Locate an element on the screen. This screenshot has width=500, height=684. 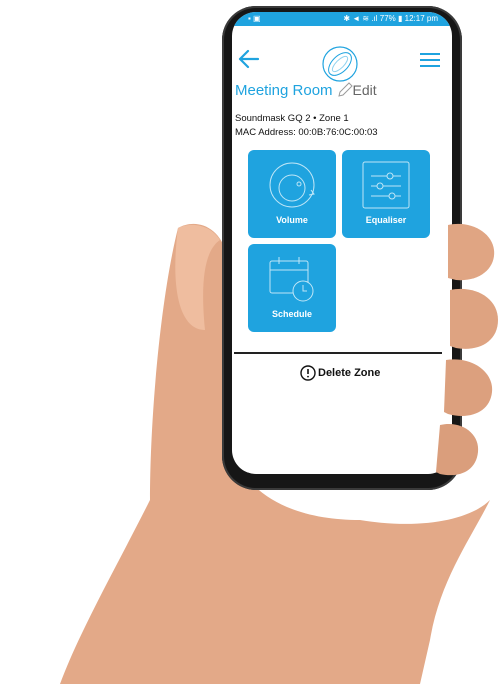
hand-fingers is located at coordinates (467, 349).